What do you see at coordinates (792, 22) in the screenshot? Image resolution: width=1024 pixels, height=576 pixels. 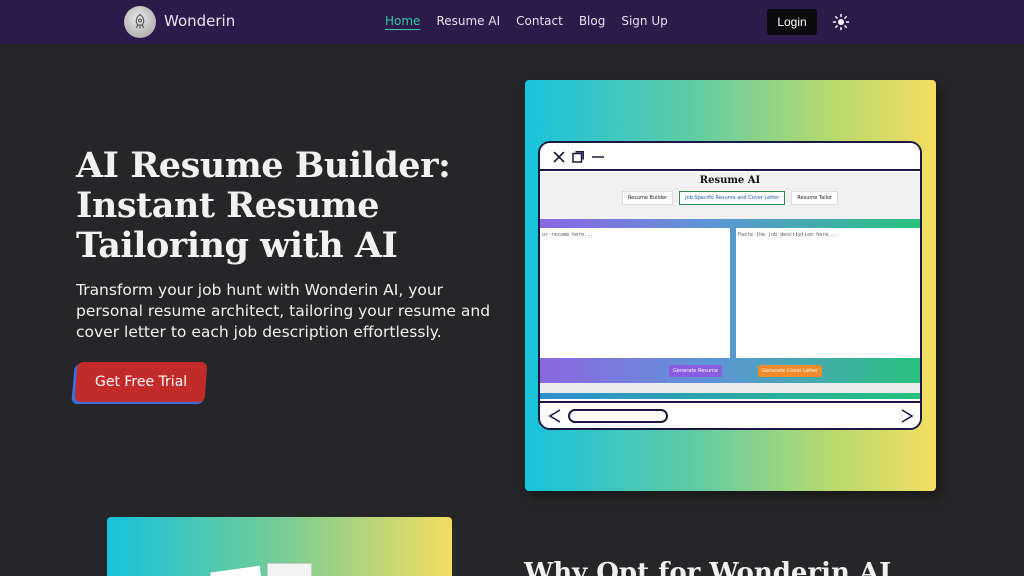 I see `login-button: Login` at bounding box center [792, 22].